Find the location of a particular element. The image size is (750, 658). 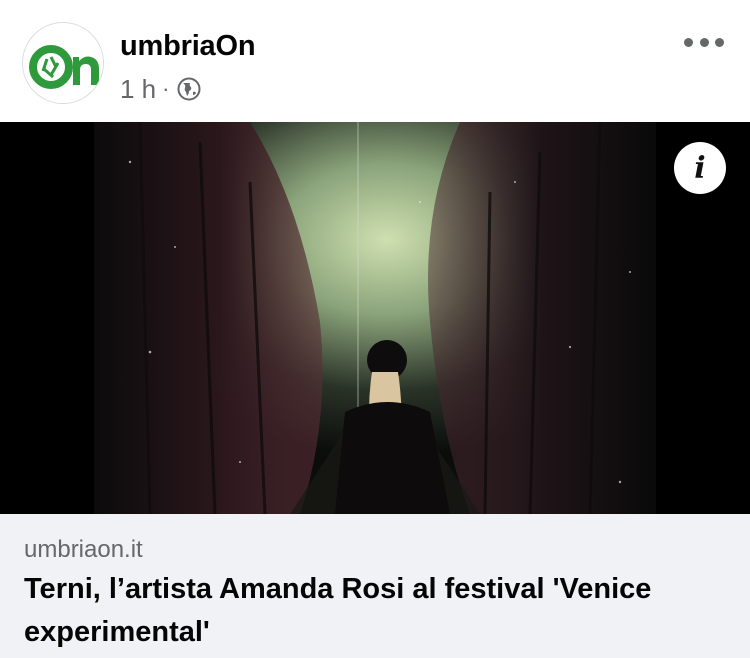

post-timestamp: 1 h is located at coordinates (138, 89).